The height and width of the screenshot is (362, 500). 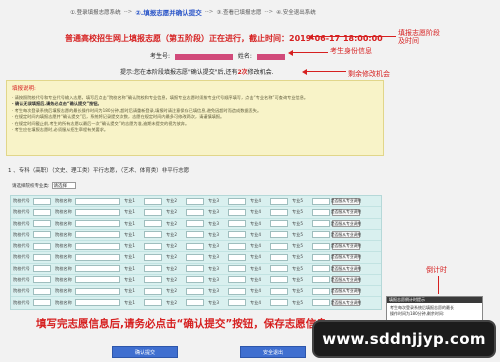 What do you see at coordinates (130, 268) in the screenshot?
I see `major-label: 专业1` at bounding box center [130, 268].